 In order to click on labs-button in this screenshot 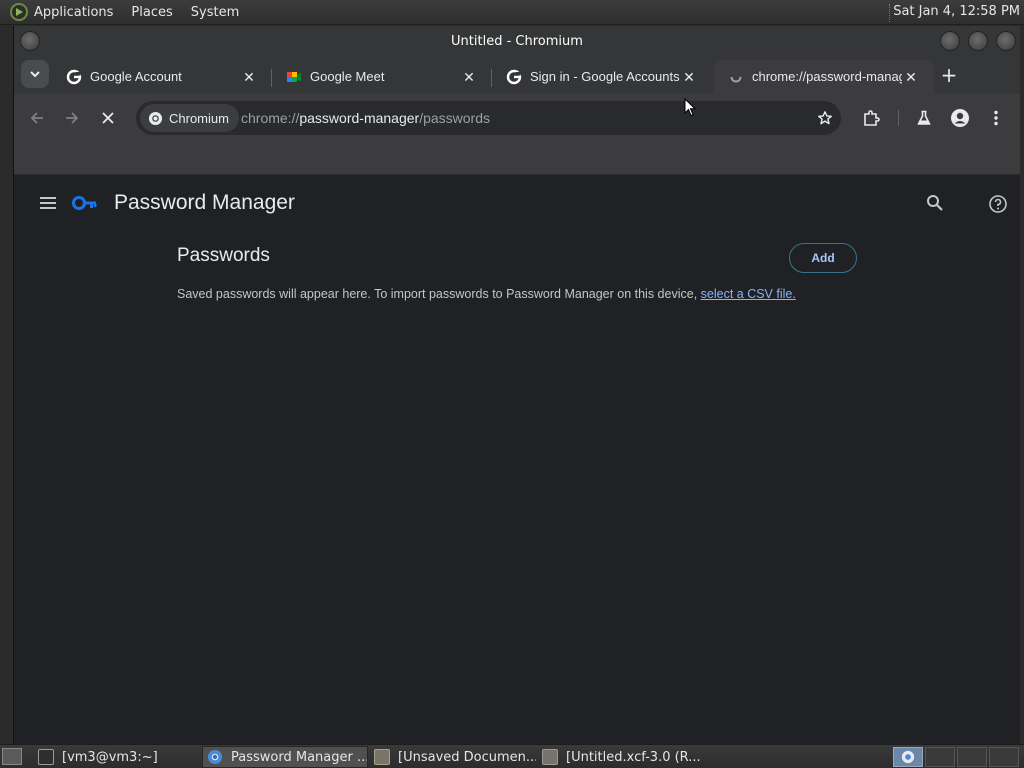, I will do `click(924, 118)`.